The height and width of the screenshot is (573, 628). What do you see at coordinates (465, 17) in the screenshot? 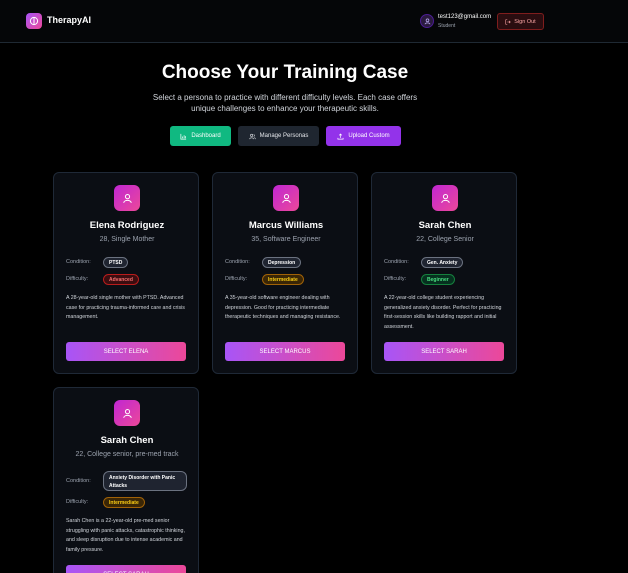
I see `user-email: test123@gmail.com` at bounding box center [465, 17].